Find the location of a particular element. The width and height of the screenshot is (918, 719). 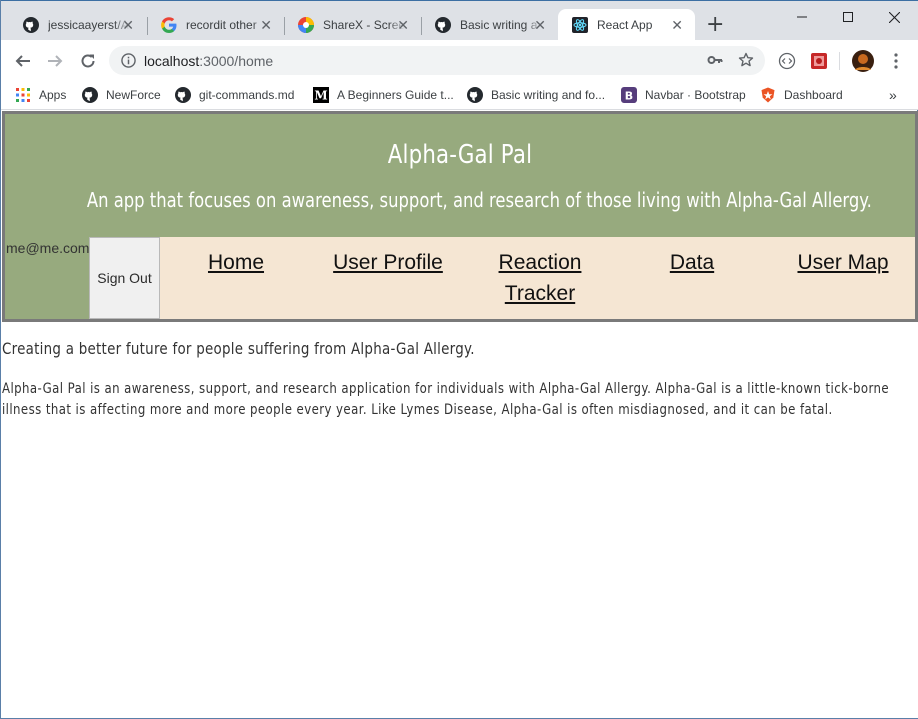

close-window-icon is located at coordinates (894, 17).